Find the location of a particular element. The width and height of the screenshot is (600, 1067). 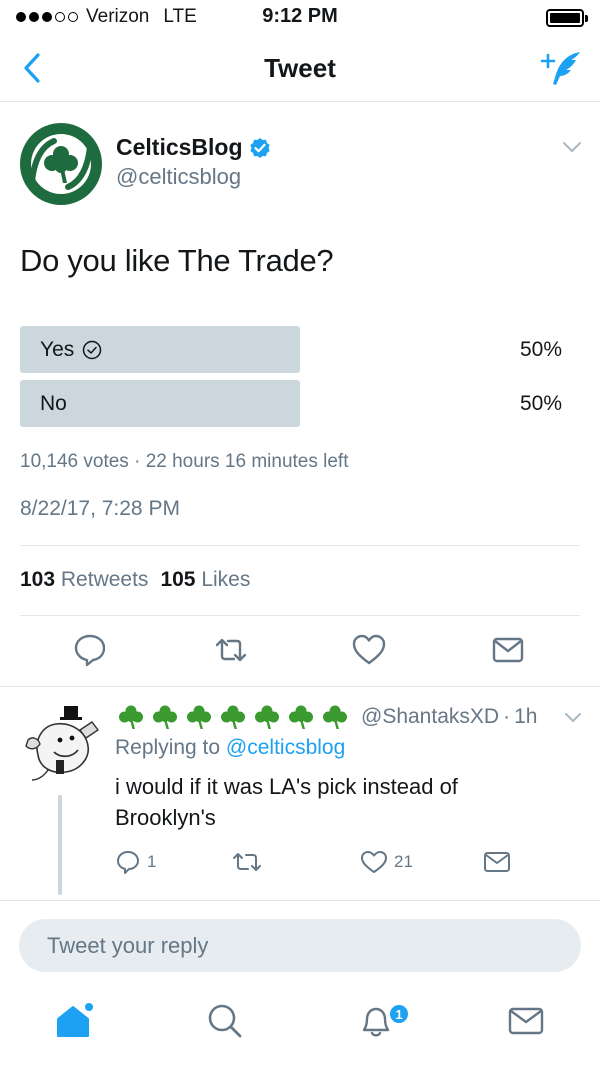

reply-header: @ShantaksXD · 1h is located at coordinates (326, 717).